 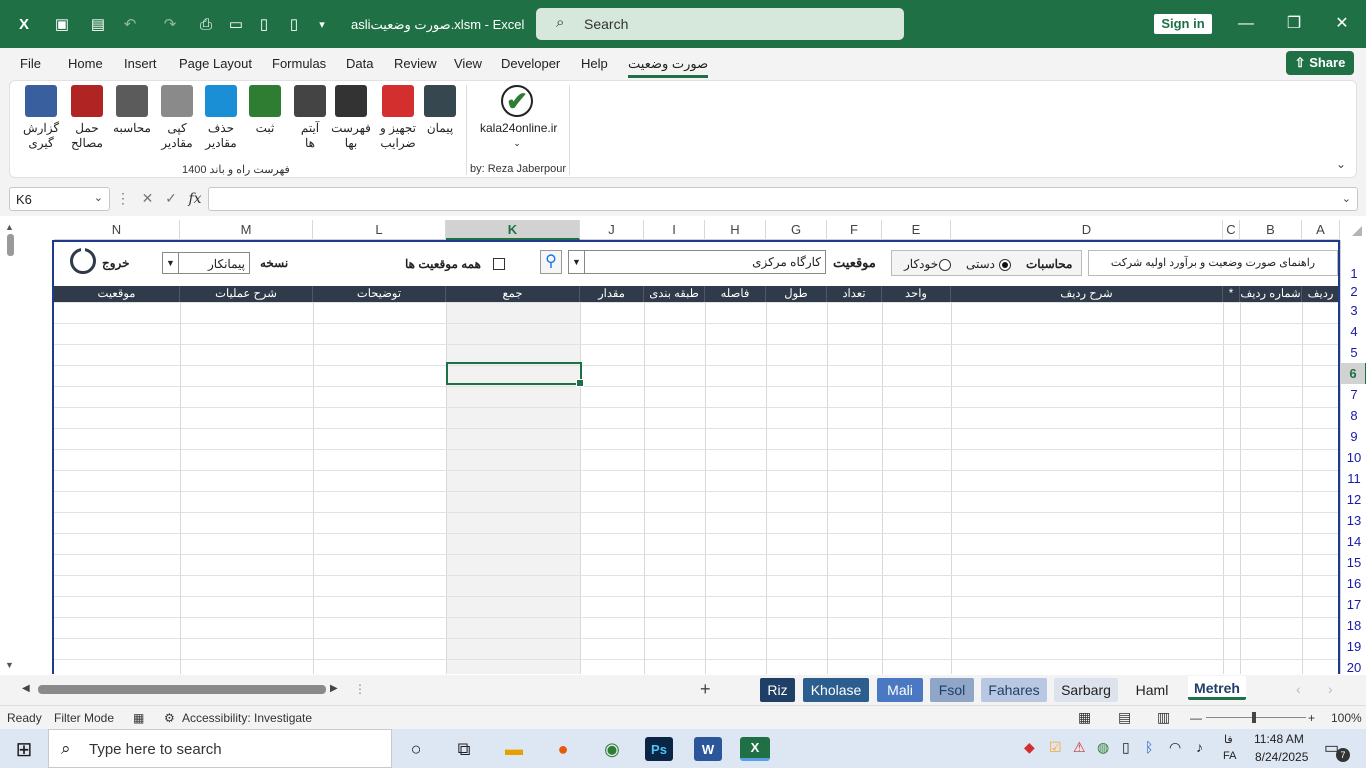 I want to click on expand-formula-icon: ⌄, so click(x=1346, y=198).